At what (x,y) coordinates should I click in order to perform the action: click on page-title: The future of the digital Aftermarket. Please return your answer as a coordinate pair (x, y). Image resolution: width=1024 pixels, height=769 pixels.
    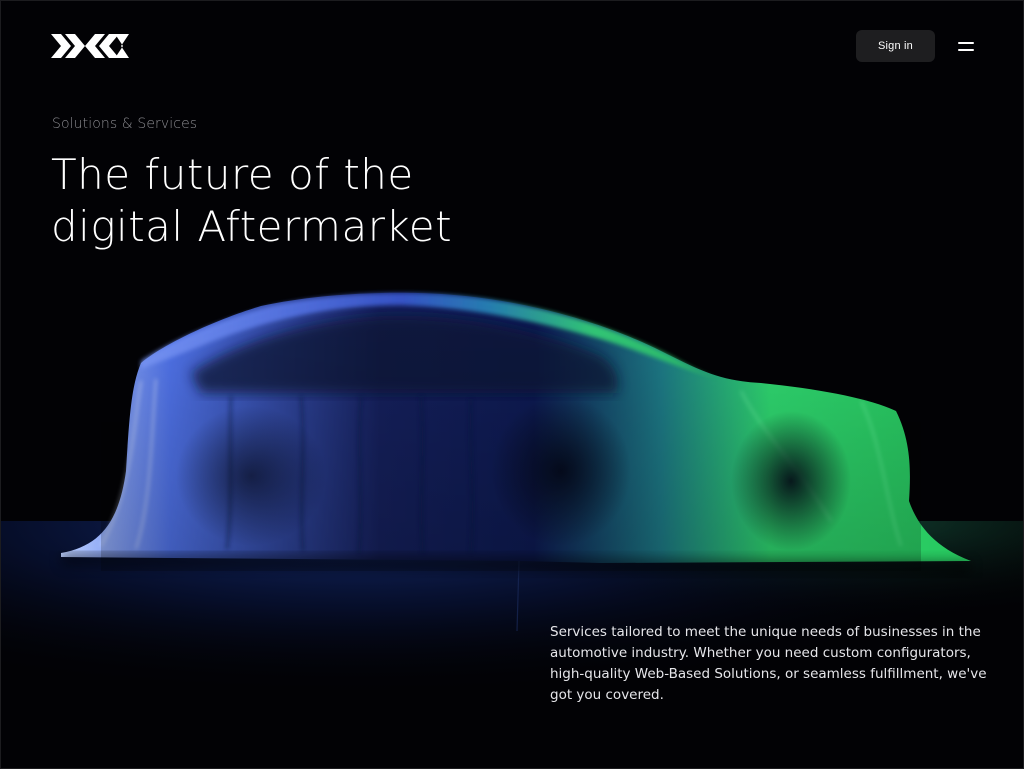
    Looking at the image, I should click on (331, 201).